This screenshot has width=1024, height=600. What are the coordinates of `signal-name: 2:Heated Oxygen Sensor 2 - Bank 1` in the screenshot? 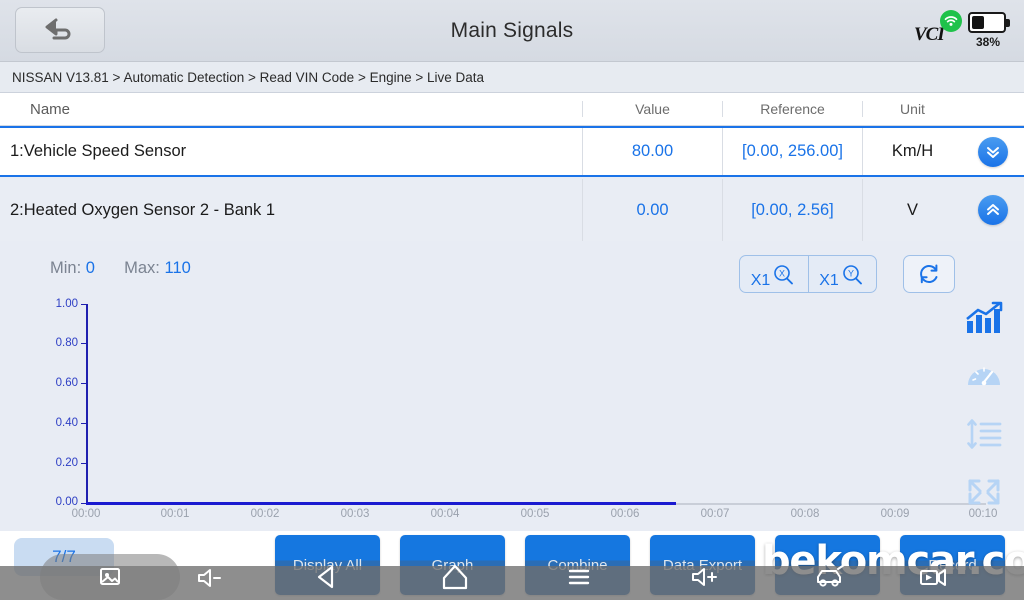 It's located at (143, 209).